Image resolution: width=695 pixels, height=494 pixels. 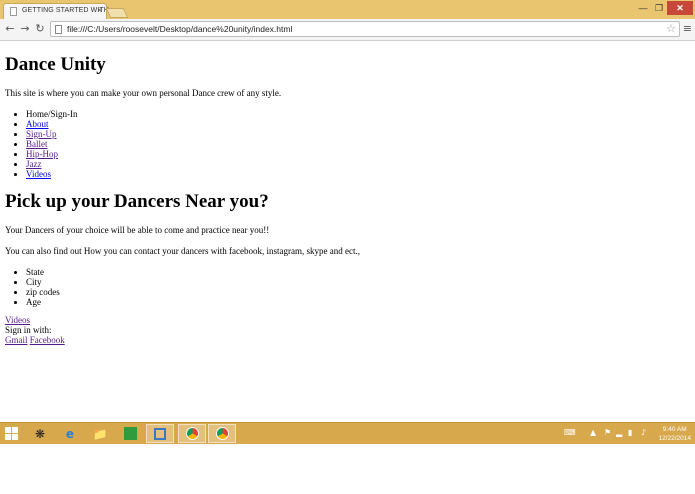 I want to click on internet-explorer-icon: e, so click(x=70, y=433).